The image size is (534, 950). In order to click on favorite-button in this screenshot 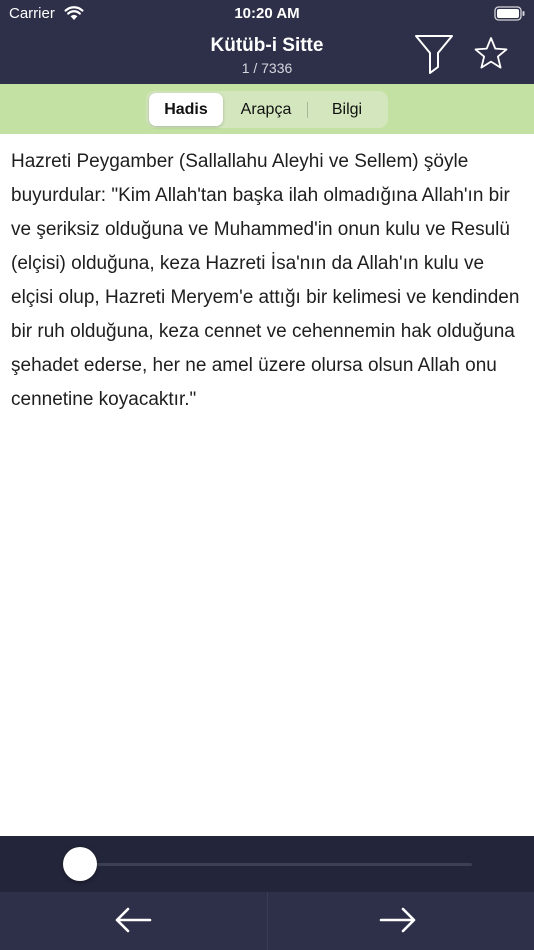, I will do `click(491, 54)`.